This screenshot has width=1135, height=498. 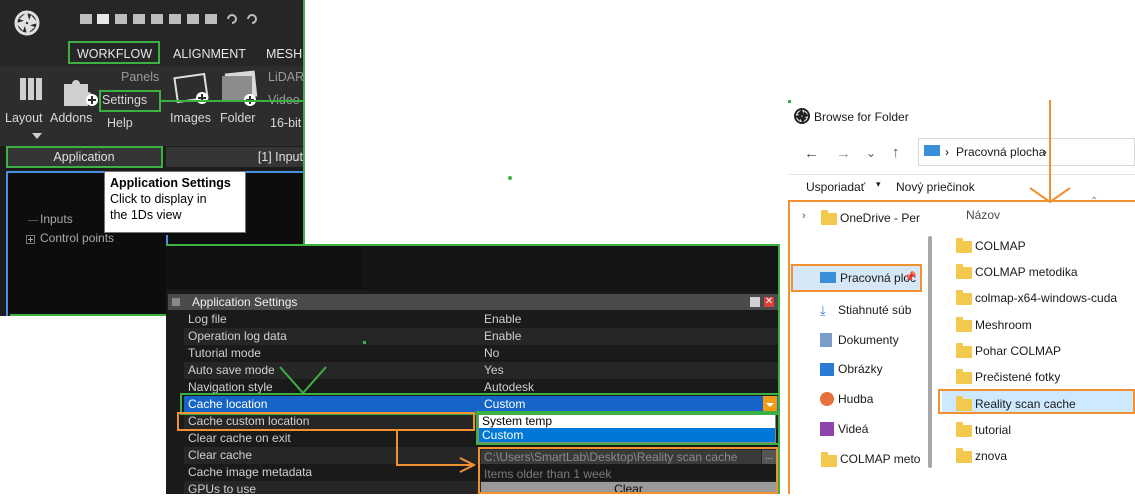 I want to click on up-arrow-icon: ↑, so click(x=896, y=152).